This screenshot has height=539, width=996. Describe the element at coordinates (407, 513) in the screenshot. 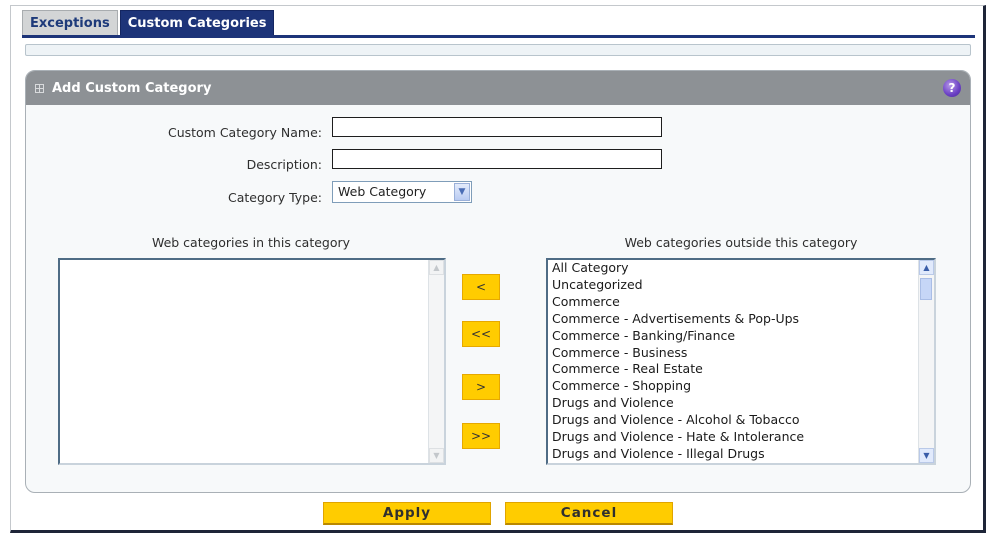

I see `apply-button: Apply` at that location.